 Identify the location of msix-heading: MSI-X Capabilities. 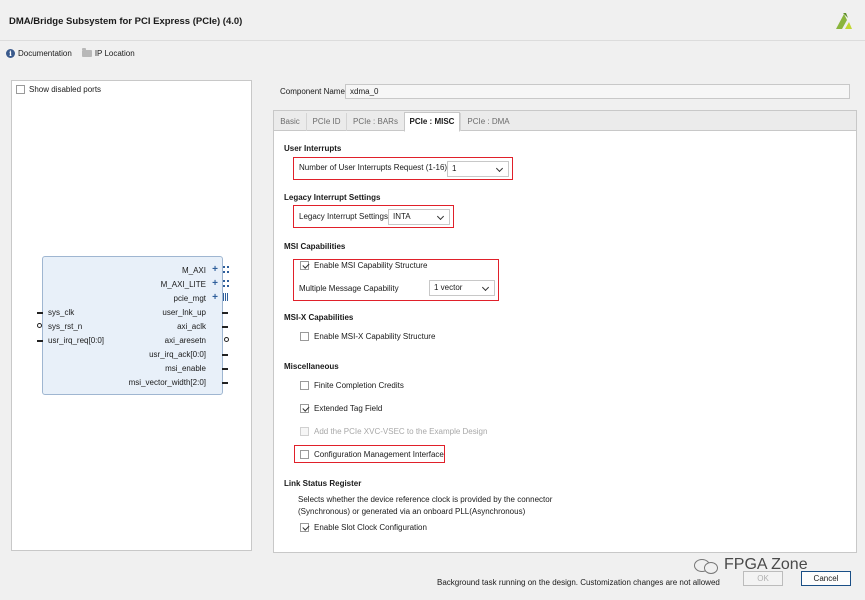
(319, 317).